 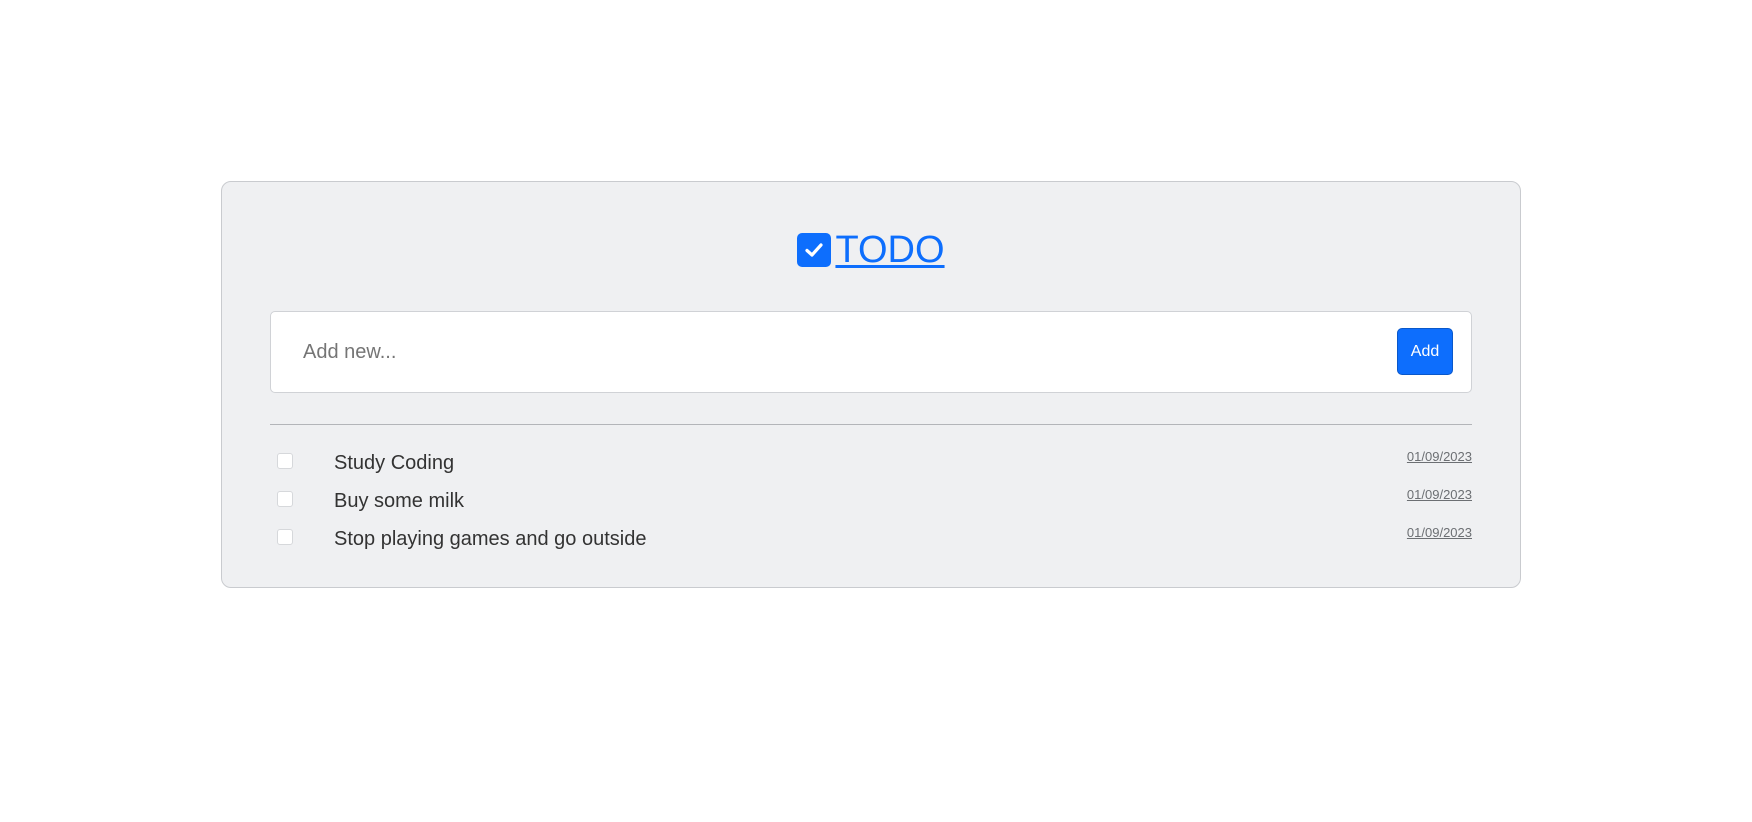 I want to click on add-todo-form: Add, so click(x=871, y=352).